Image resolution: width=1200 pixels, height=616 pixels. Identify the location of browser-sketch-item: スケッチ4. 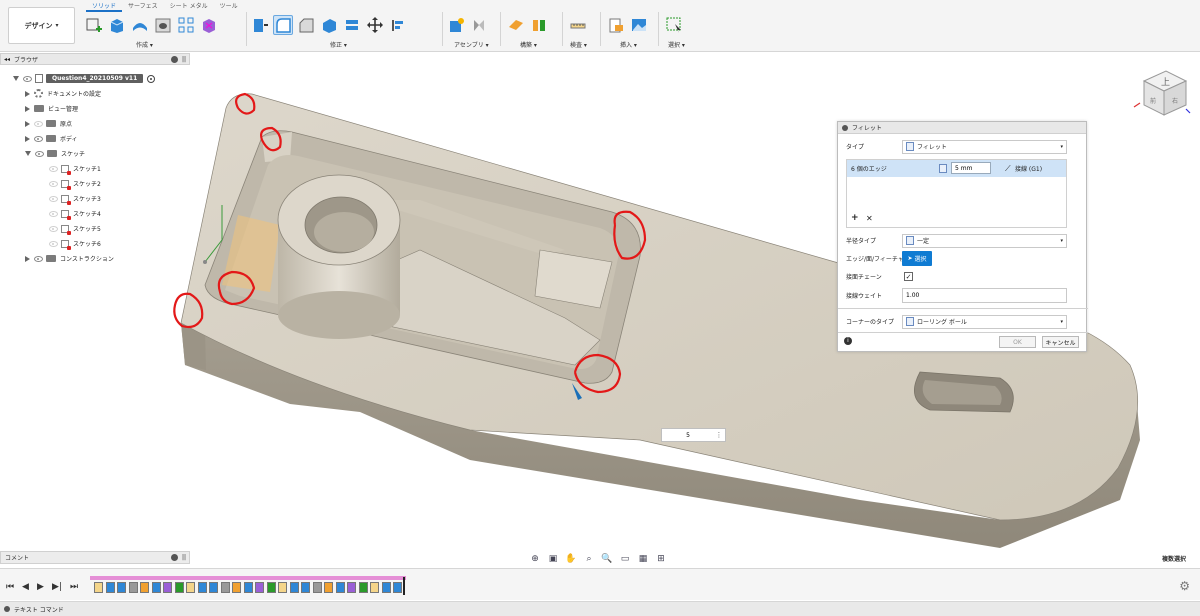
(75, 213).